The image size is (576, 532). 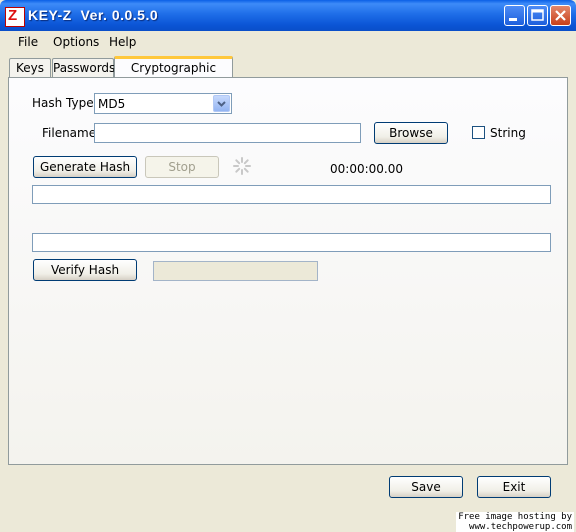 What do you see at coordinates (242, 166) in the screenshot?
I see `busy-spinner-icon` at bounding box center [242, 166].